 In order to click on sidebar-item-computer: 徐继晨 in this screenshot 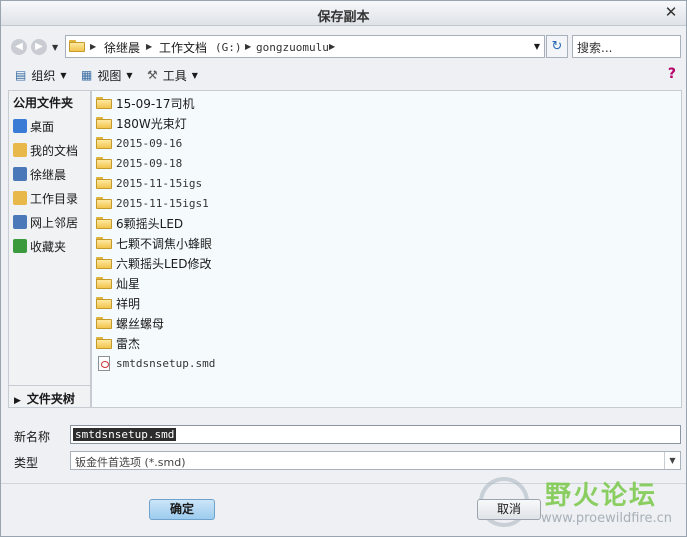, I will do `click(49, 174)`.